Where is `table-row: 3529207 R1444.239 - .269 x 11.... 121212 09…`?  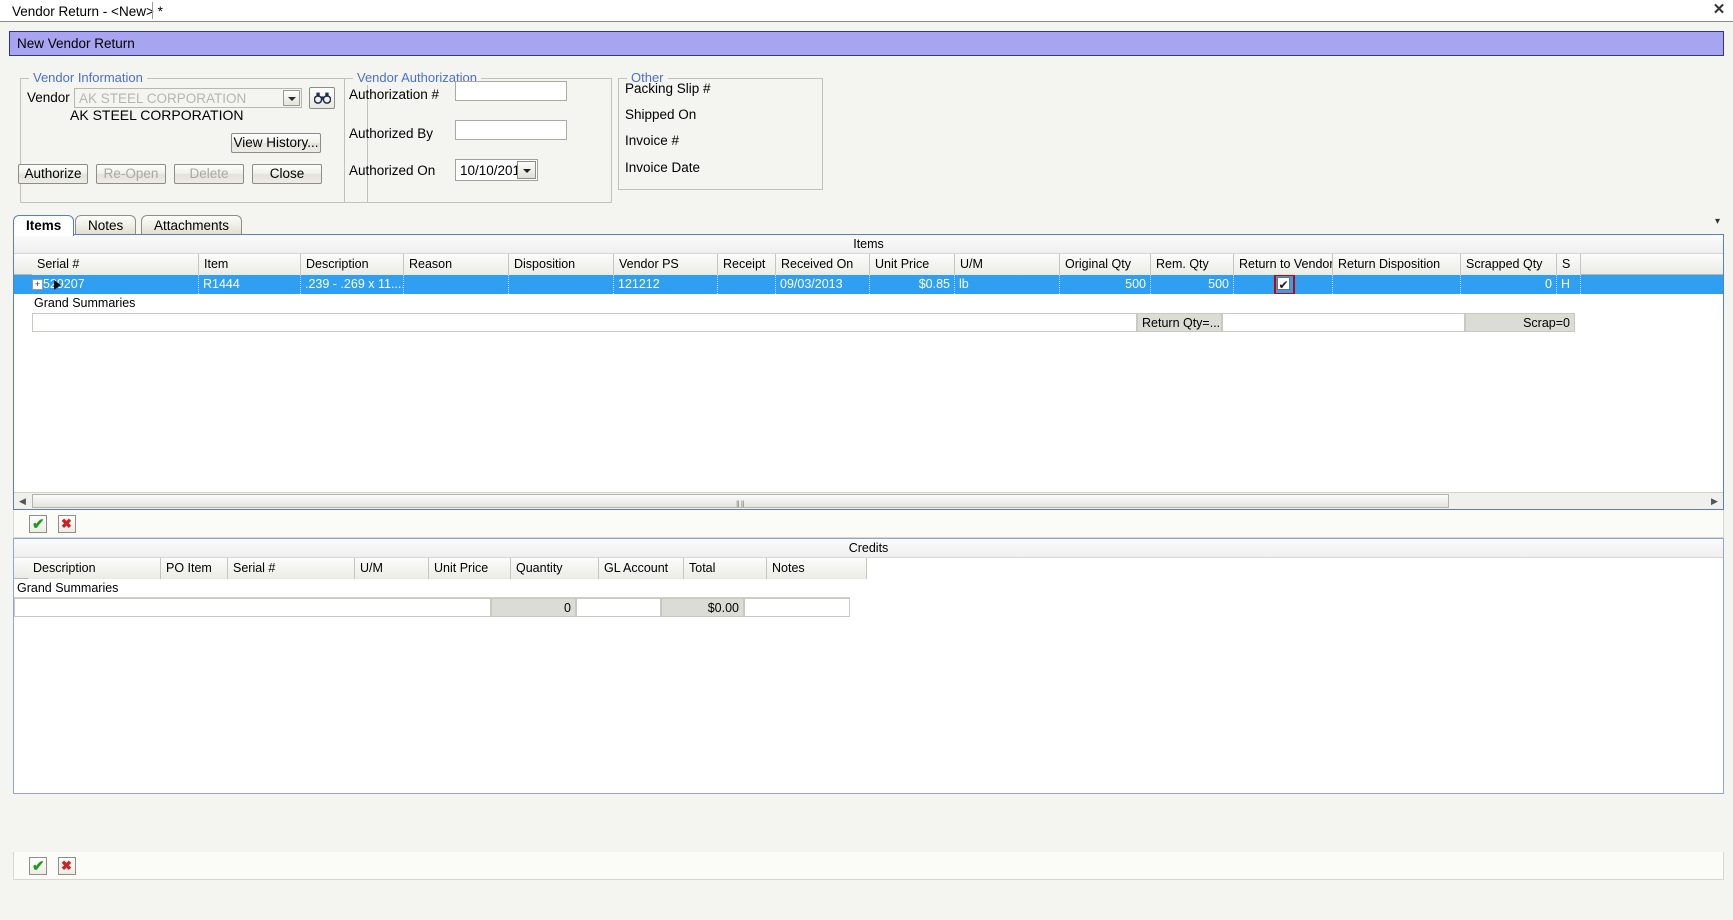 table-row: 3529207 R1444.239 - .269 x 11.... 121212 09… is located at coordinates (868, 284).